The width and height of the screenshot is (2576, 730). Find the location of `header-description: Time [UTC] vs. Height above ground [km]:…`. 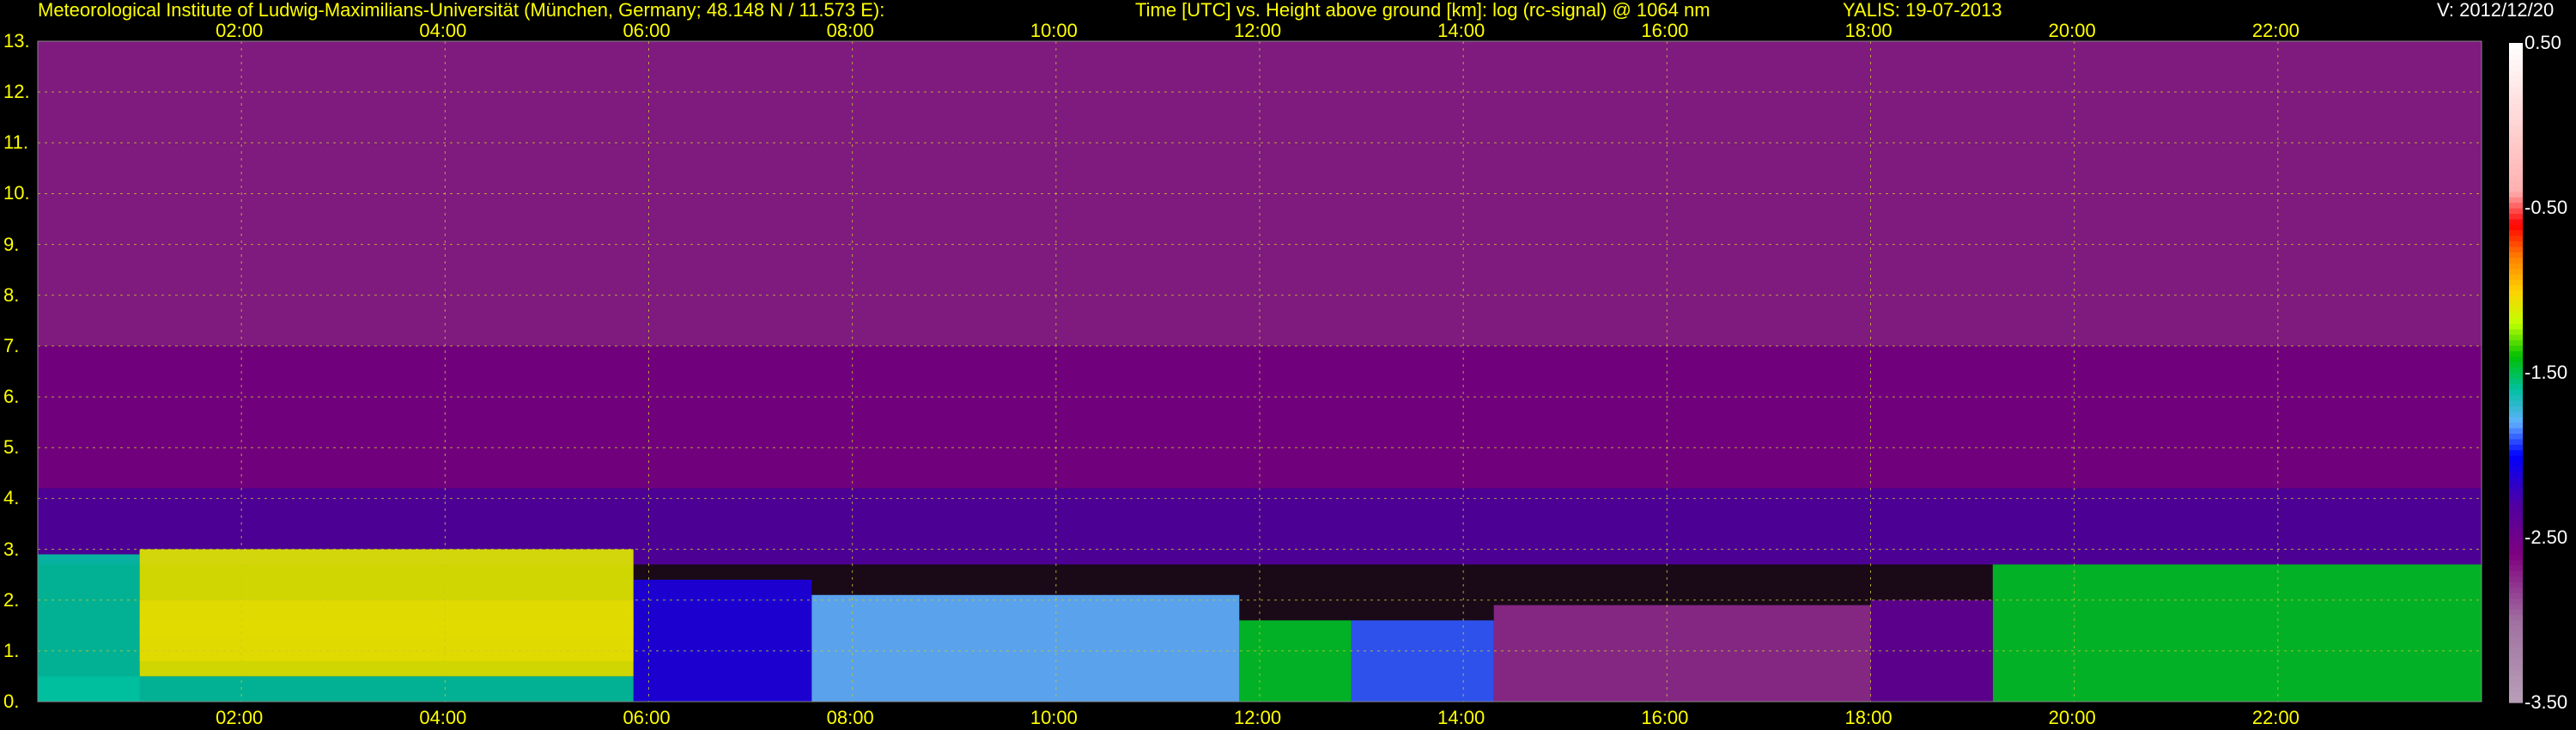

header-description: Time [UTC] vs. Height above ground [km]:… is located at coordinates (1422, 10).